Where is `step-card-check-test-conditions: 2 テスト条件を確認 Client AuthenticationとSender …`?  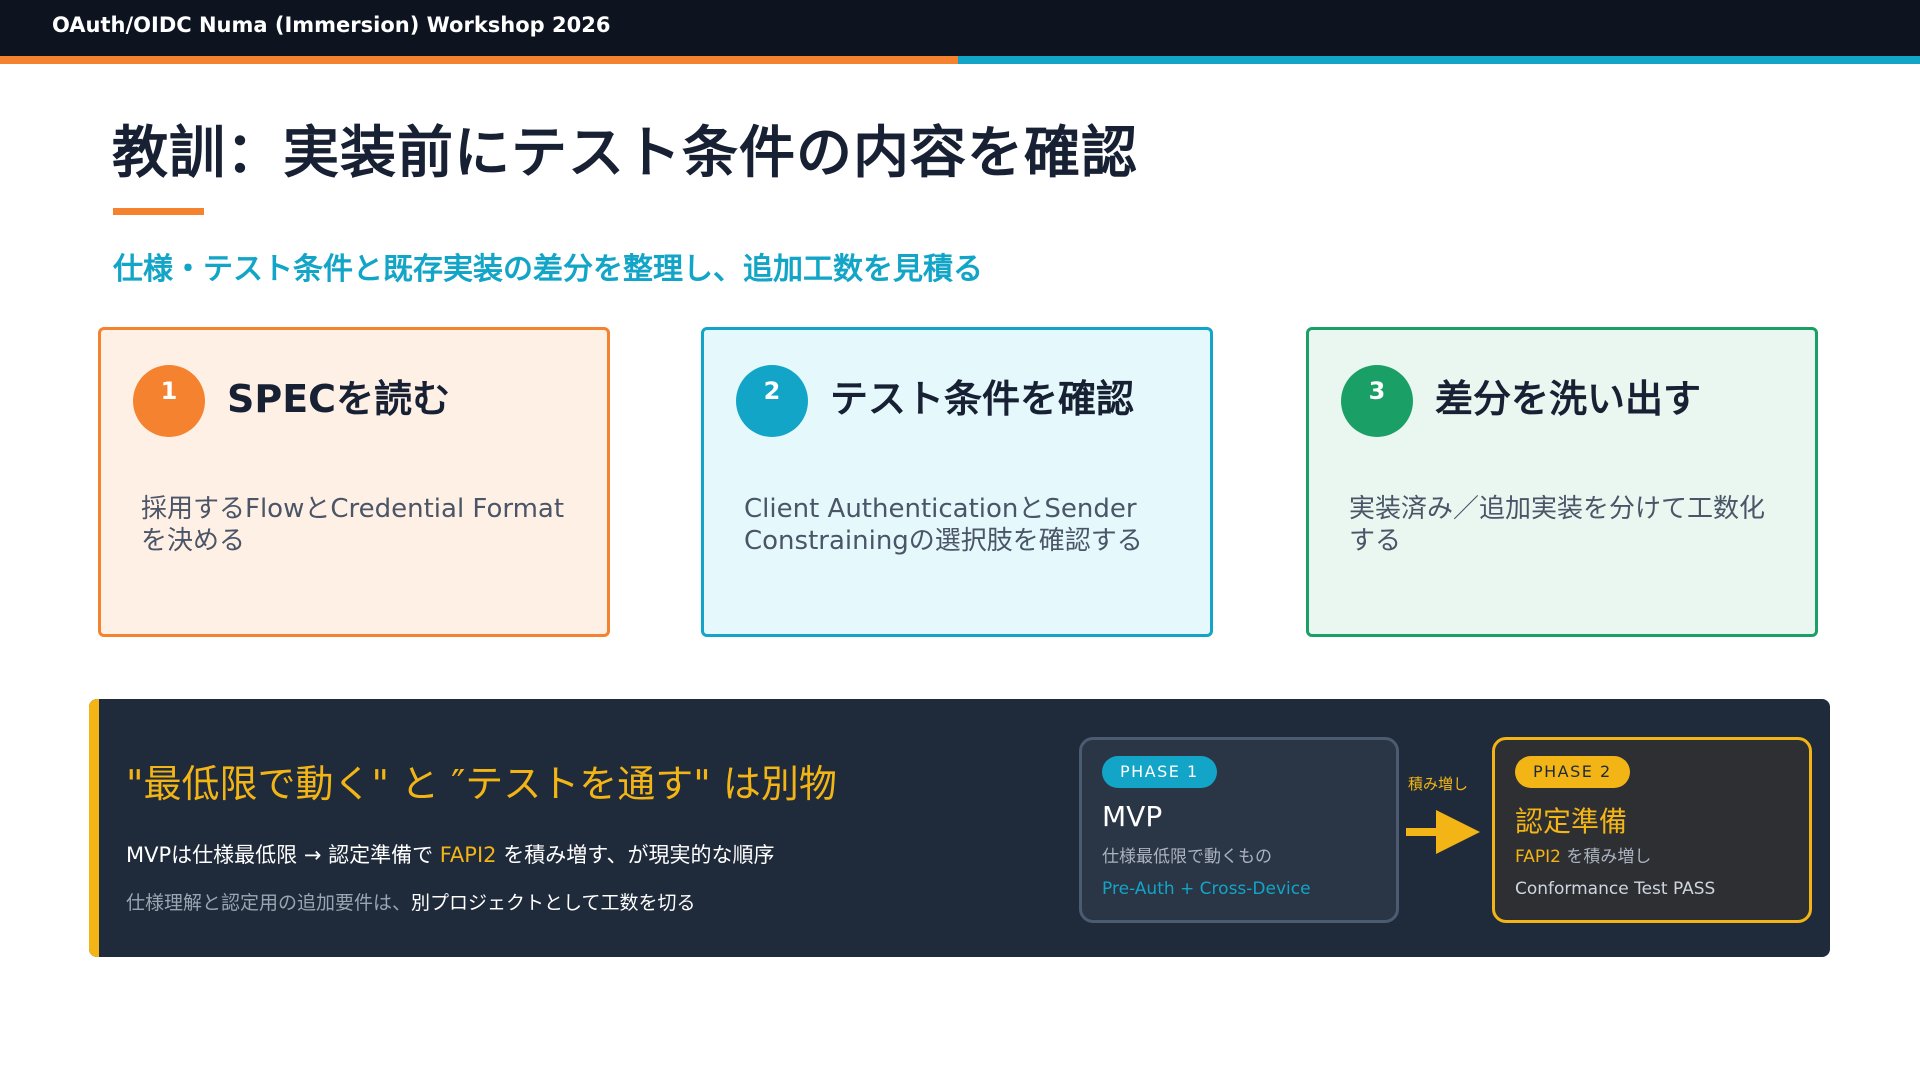 step-card-check-test-conditions: 2 テスト条件を確認 Client AuthenticationとSender … is located at coordinates (957, 482).